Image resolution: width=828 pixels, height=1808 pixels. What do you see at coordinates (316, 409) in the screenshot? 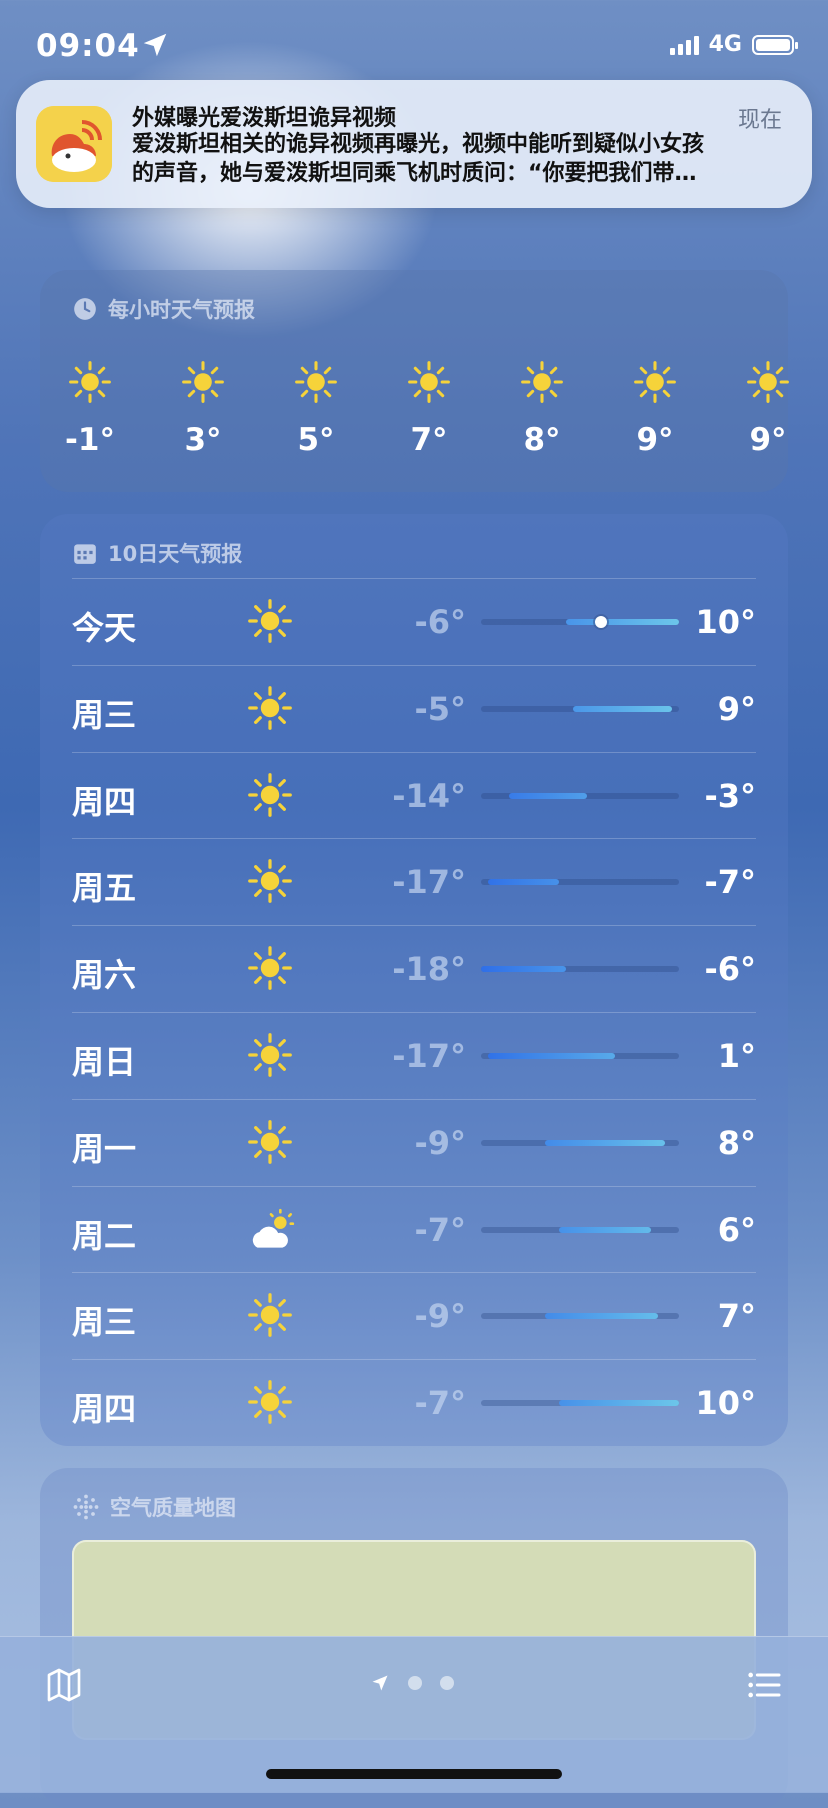
I see `hourly-item: 5°` at bounding box center [316, 409].